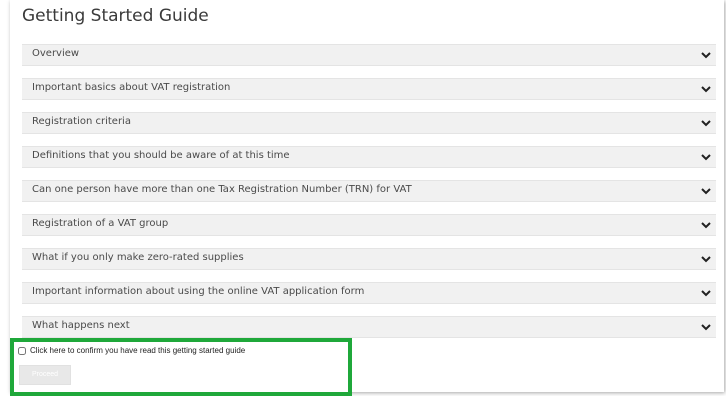  I want to click on page-title: Getting Started Guide, so click(115, 16).